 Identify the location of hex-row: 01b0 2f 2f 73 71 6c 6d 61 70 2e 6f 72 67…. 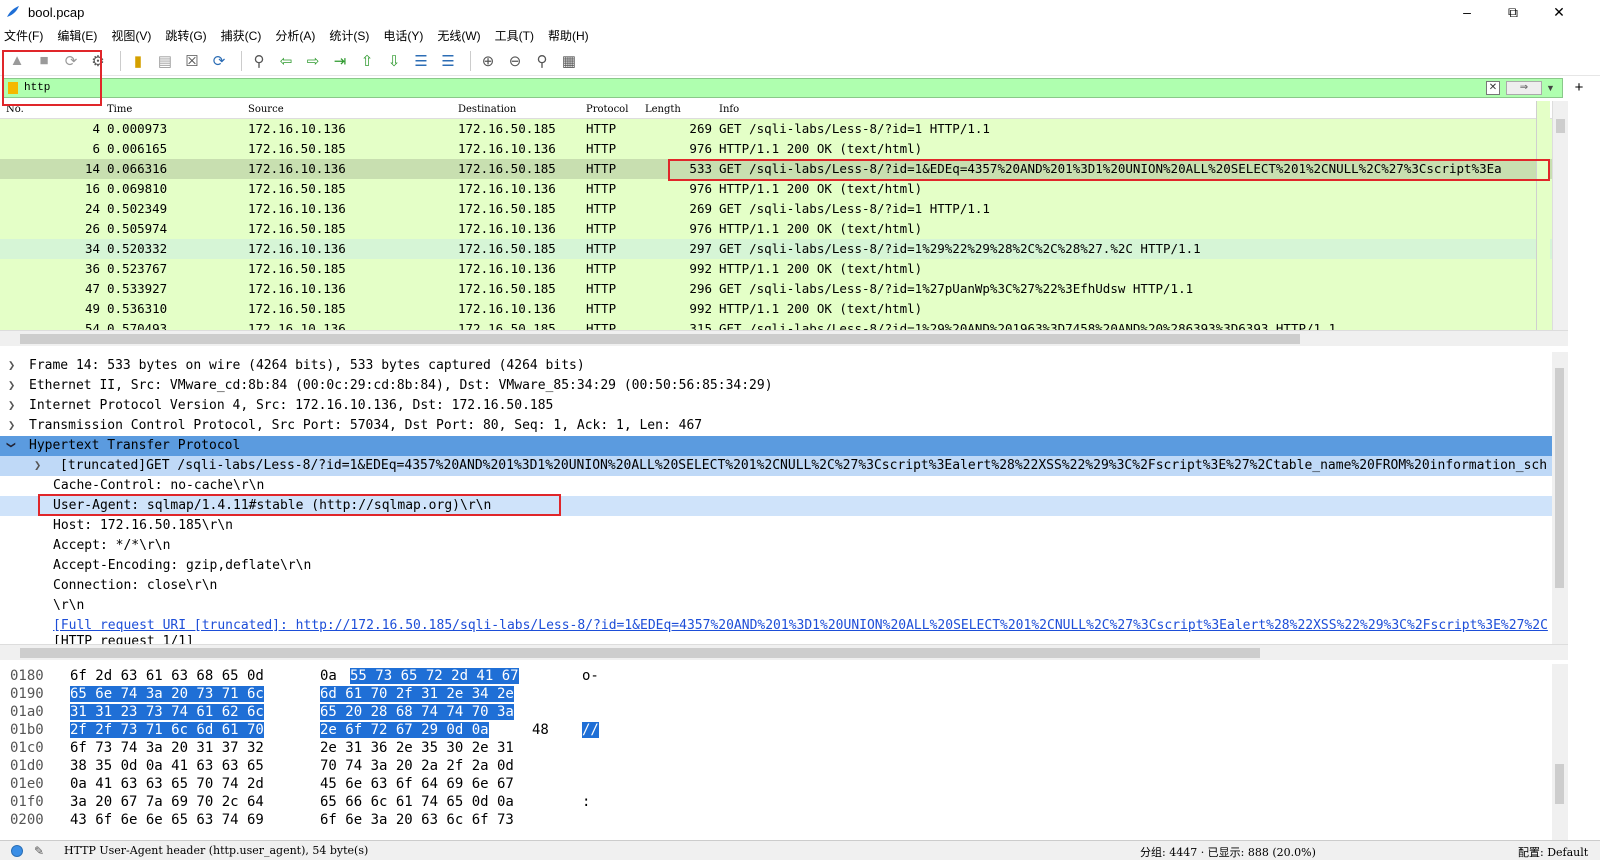
(776, 731).